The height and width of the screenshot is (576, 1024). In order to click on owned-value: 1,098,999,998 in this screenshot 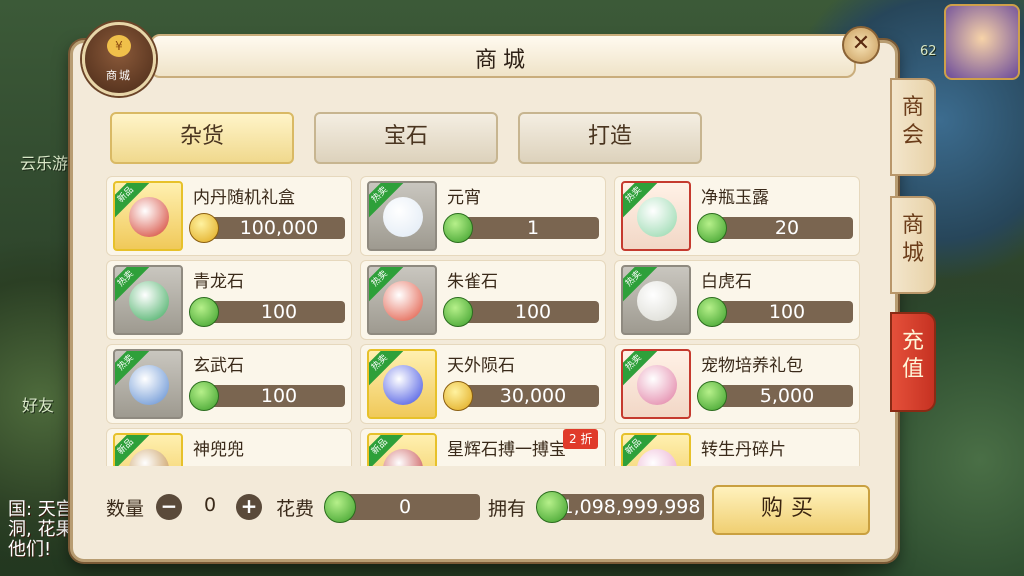, I will do `click(631, 507)`.